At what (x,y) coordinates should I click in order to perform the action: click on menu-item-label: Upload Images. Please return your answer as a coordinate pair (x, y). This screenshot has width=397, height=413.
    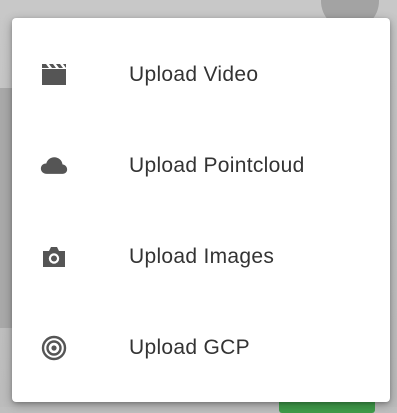
    Looking at the image, I should click on (202, 256).